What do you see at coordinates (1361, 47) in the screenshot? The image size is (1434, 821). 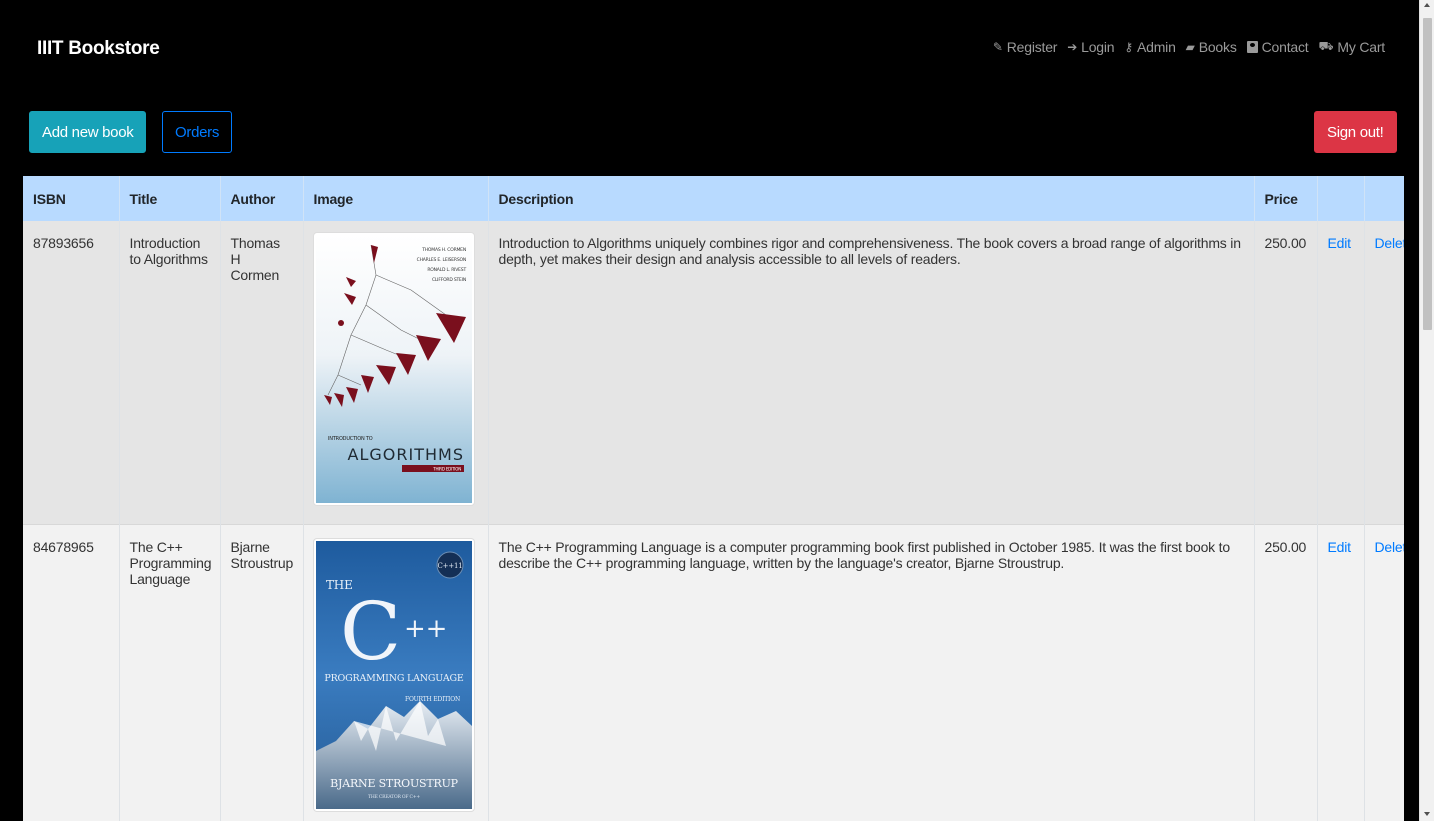 I see `nav-cart-label: My Cart` at bounding box center [1361, 47].